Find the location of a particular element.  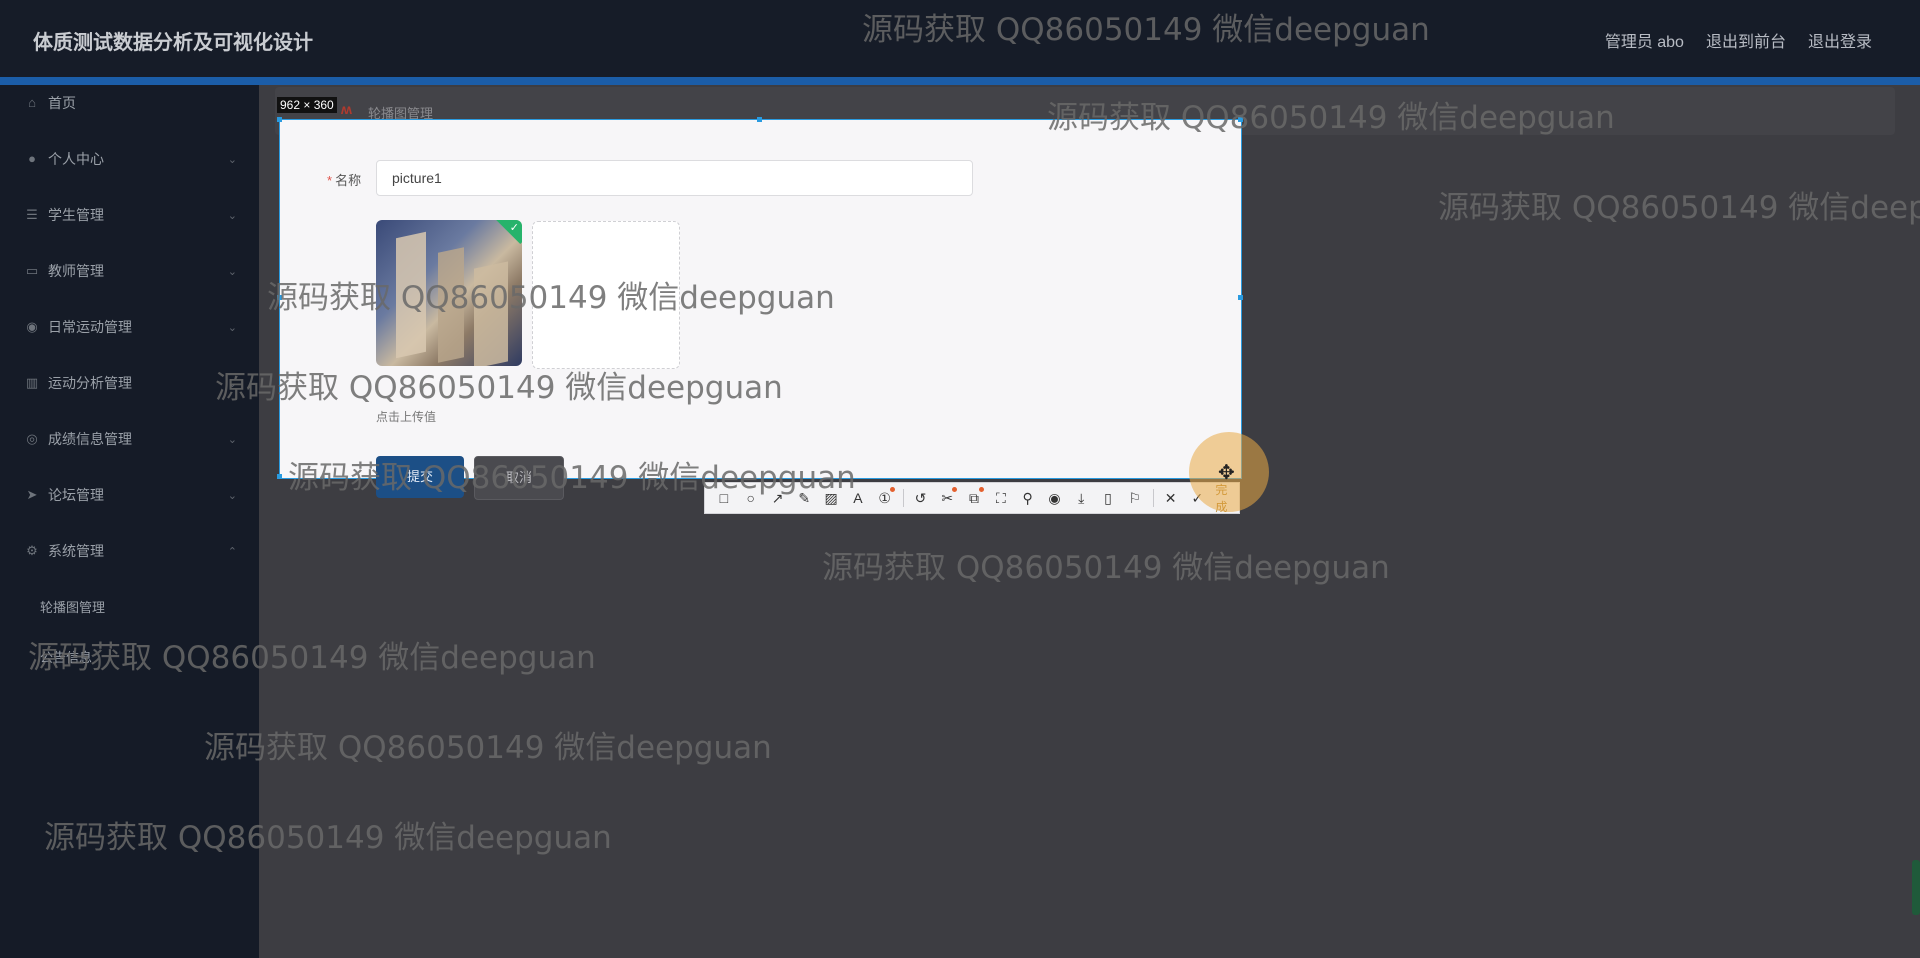

sidebar-item-daily-exercise: ◉ 日常运动管理 ⌄ is located at coordinates (129, 327).